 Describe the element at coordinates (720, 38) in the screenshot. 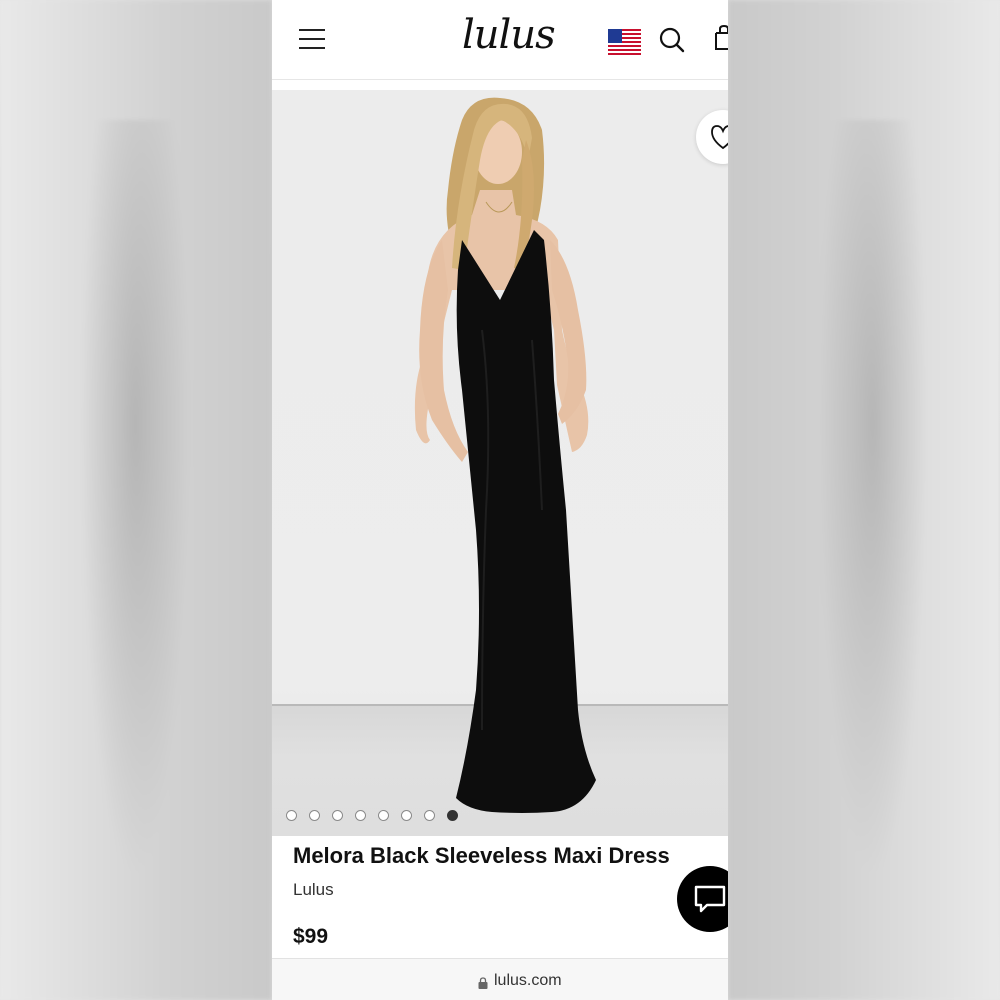

I see `shopping-bag-icon` at that location.